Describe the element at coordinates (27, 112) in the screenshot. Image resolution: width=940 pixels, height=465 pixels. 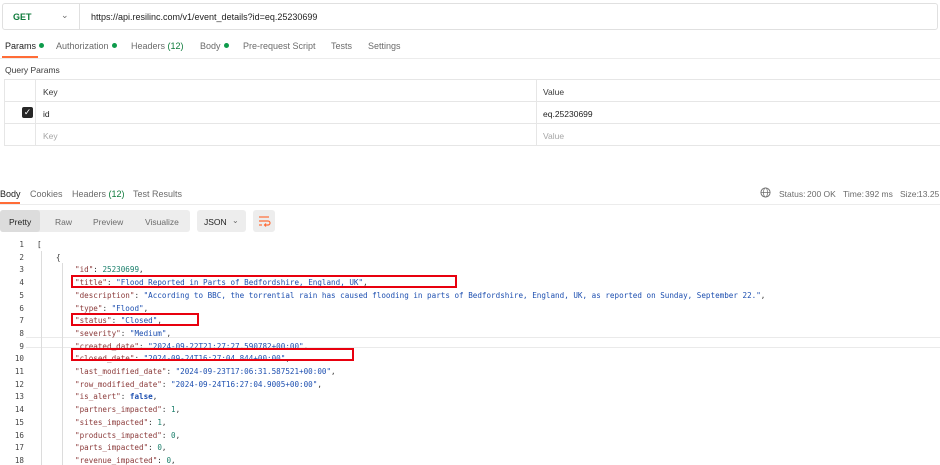
I see `param-enabled-checkbox: ✓` at that location.